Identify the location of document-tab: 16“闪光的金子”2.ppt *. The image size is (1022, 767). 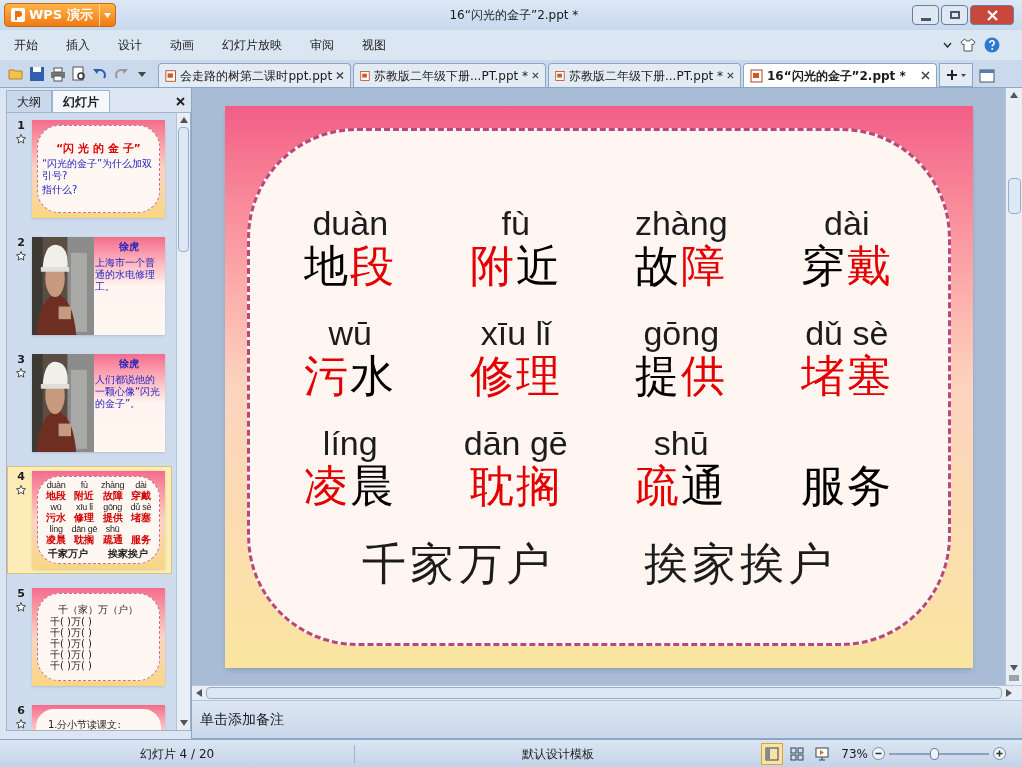
(840, 75).